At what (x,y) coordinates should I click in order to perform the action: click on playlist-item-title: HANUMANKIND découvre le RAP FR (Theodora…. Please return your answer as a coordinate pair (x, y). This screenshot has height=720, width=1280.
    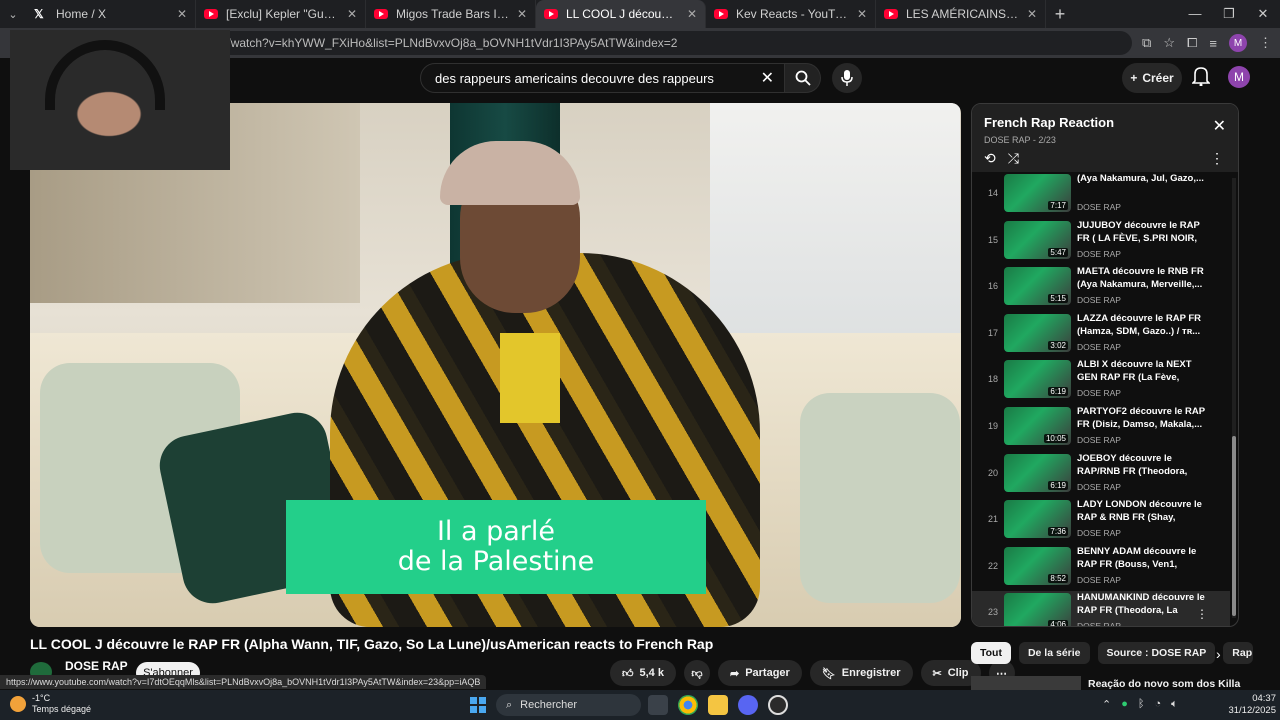
    Looking at the image, I should click on (1144, 604).